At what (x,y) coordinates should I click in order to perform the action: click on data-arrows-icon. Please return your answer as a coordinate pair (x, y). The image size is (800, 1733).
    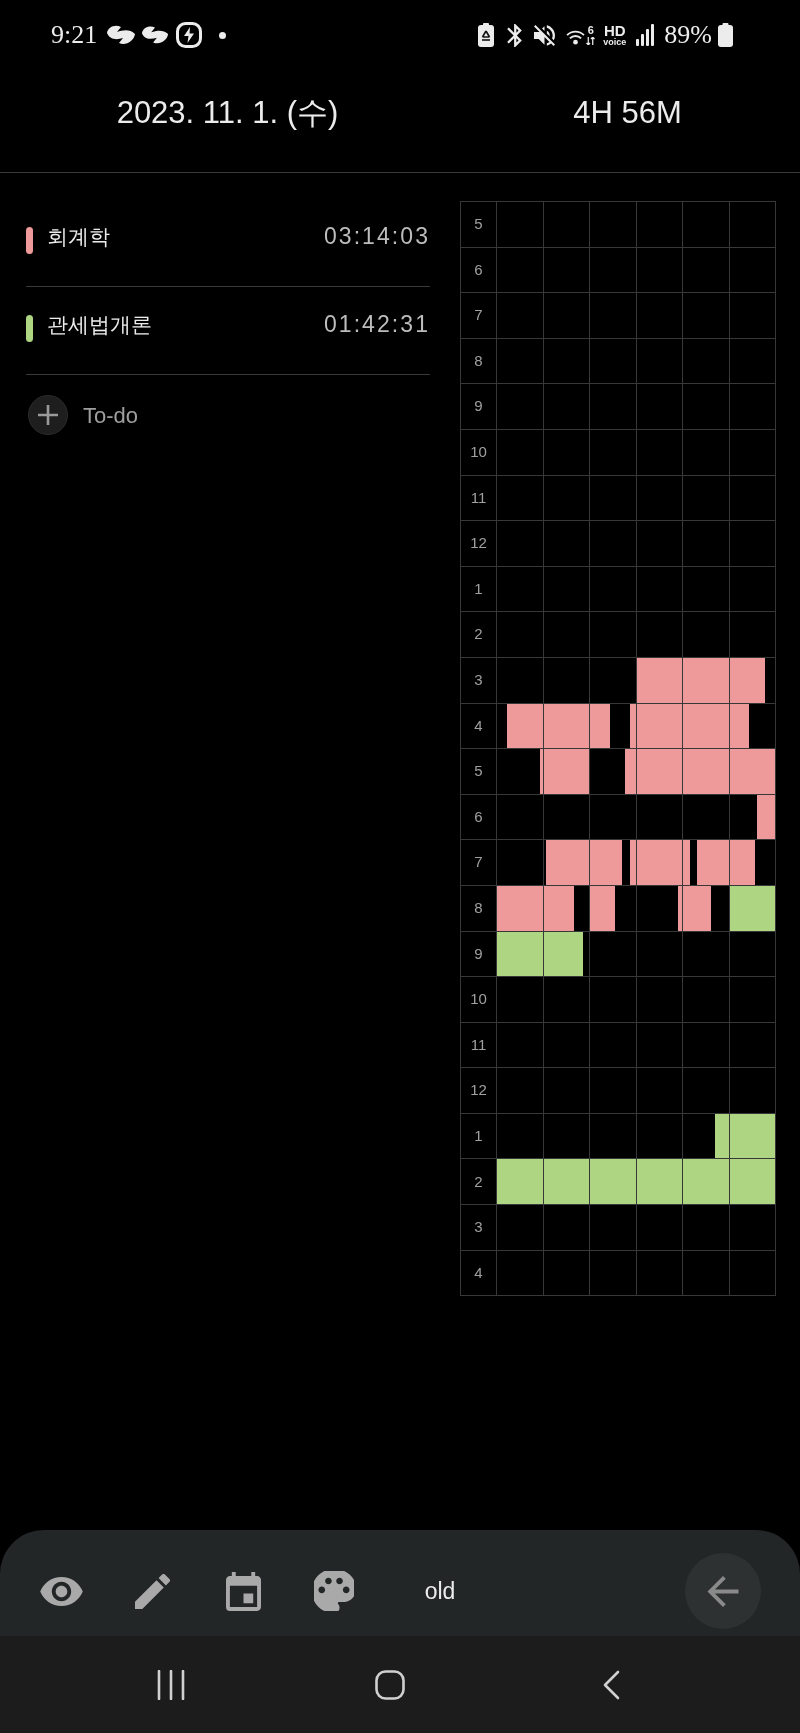
    Looking at the image, I should click on (591, 41).